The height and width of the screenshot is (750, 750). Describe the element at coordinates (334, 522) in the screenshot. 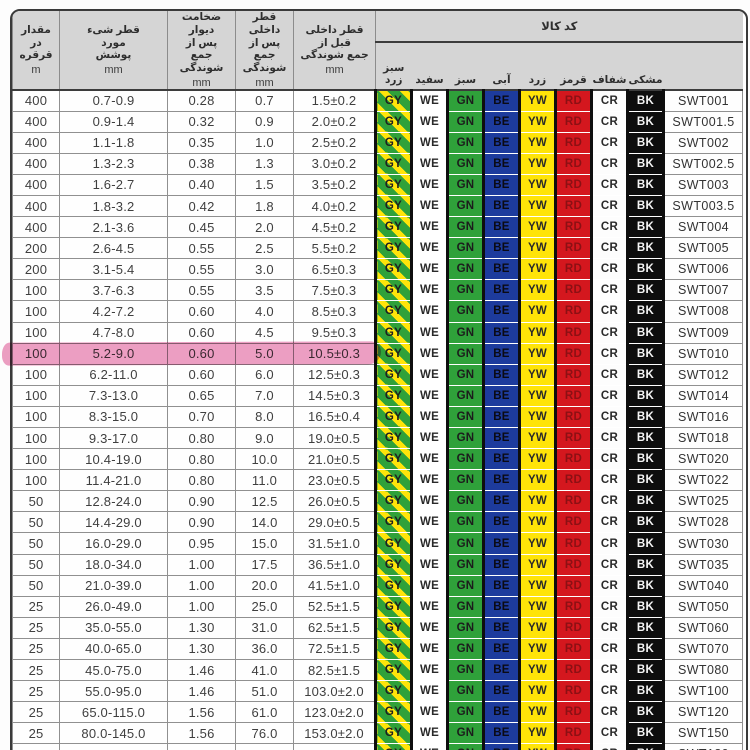

I see `diameter-before-cell: 29.0±0.5` at that location.